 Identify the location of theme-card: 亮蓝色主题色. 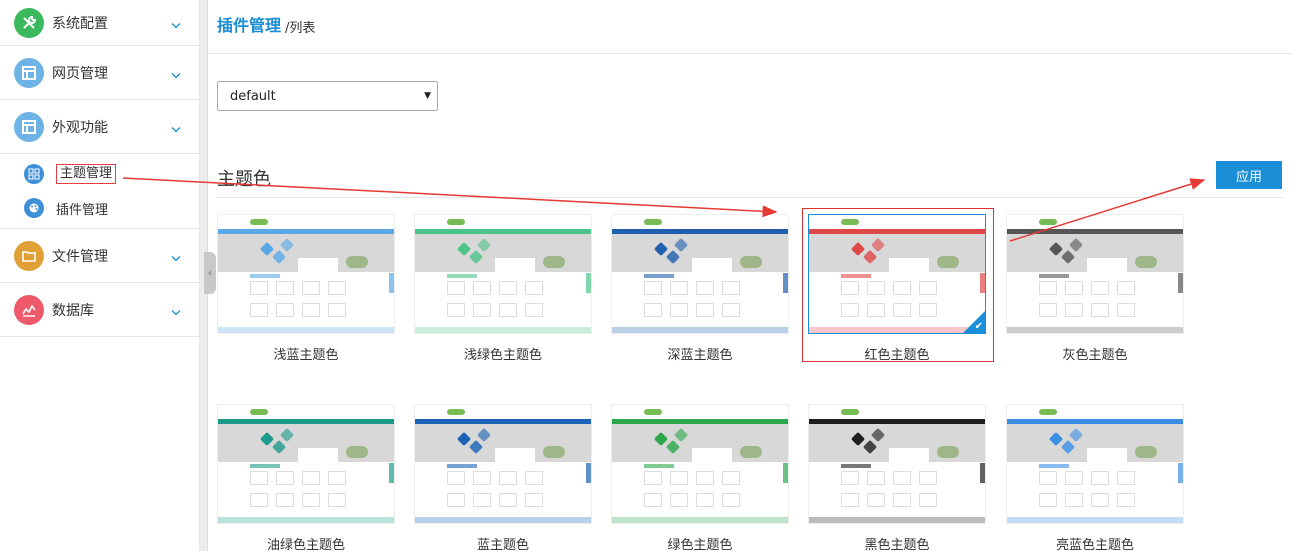
(1095, 477).